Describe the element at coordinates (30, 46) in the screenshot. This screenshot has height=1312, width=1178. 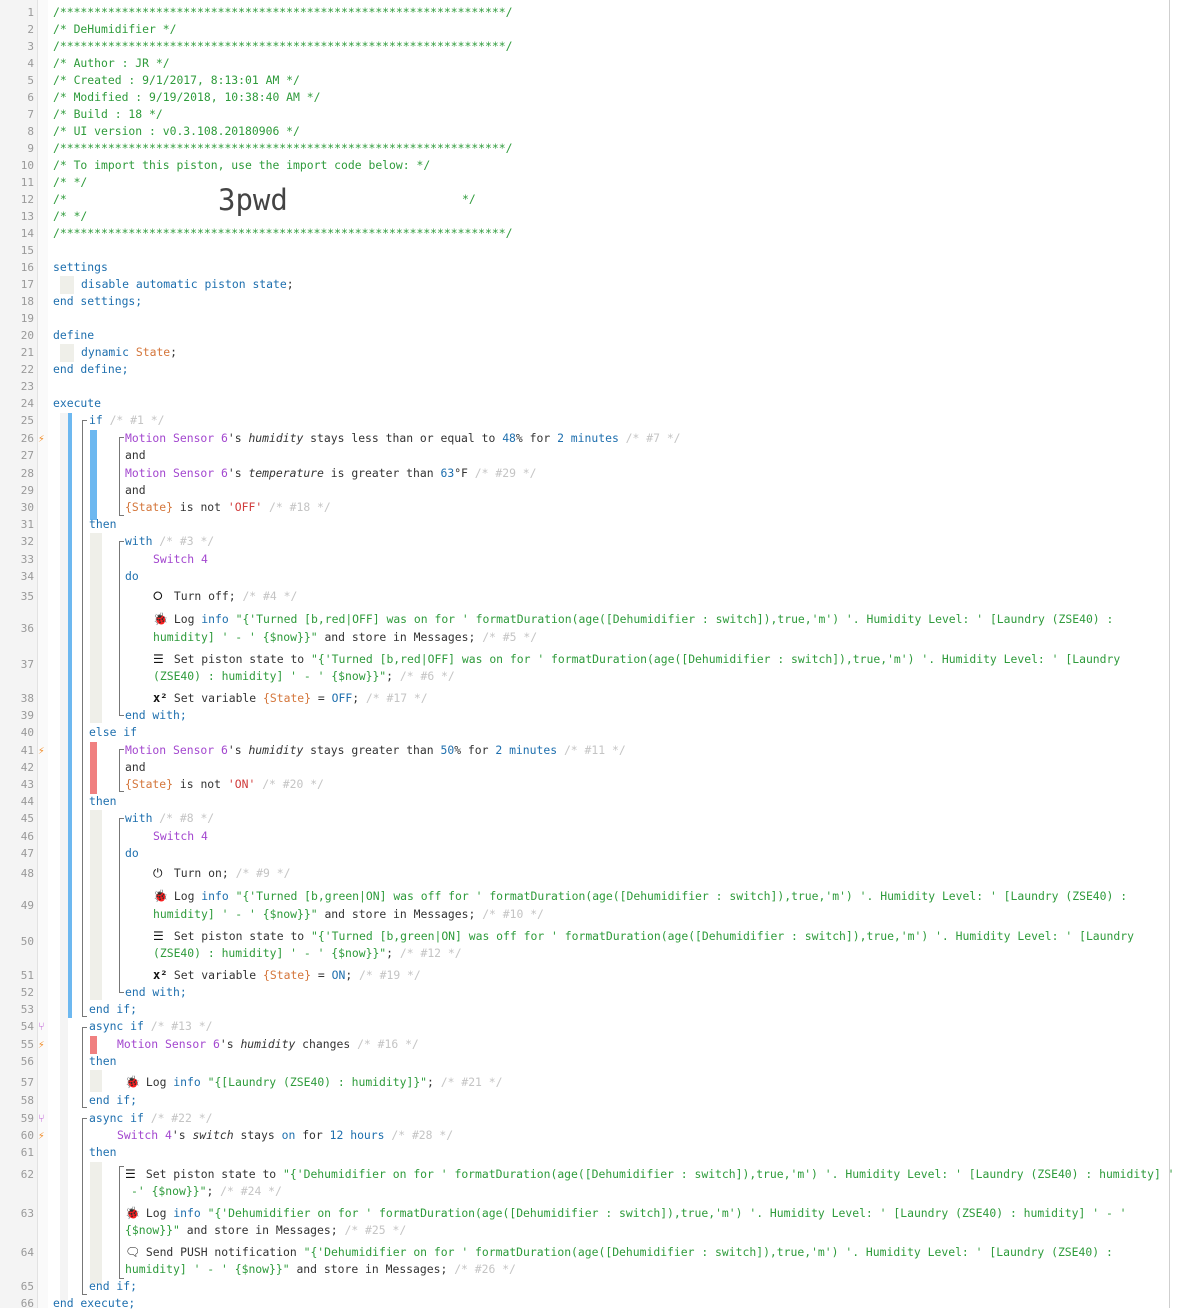
I see `line-number: 3` at that location.